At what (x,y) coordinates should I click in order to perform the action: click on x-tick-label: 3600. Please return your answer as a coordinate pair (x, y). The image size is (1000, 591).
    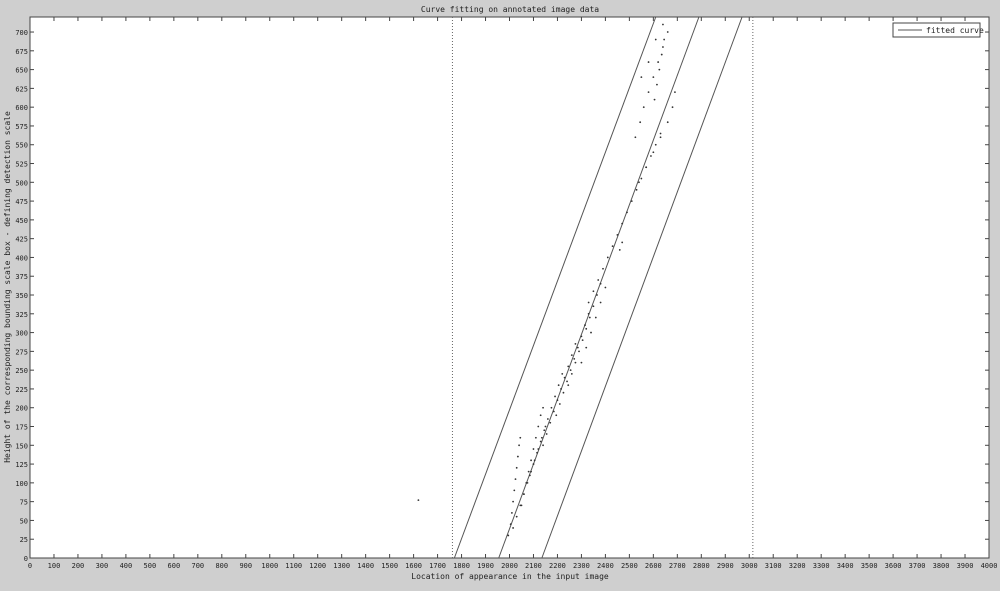
    Looking at the image, I should click on (893, 566).